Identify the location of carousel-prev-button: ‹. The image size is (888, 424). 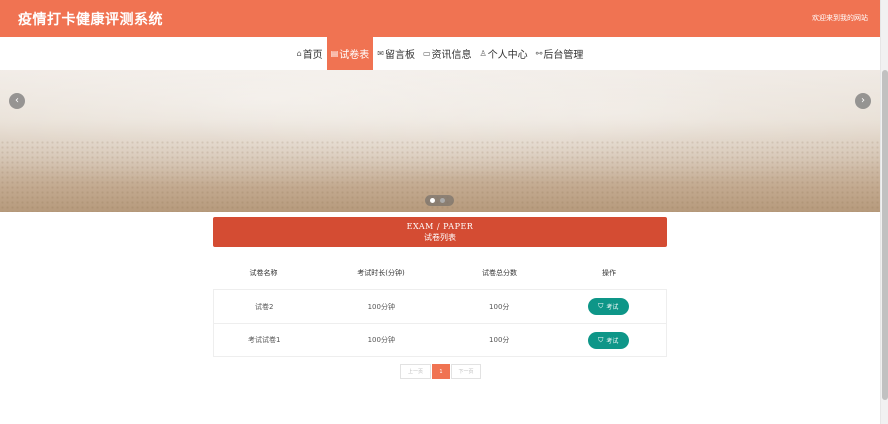
(17, 101).